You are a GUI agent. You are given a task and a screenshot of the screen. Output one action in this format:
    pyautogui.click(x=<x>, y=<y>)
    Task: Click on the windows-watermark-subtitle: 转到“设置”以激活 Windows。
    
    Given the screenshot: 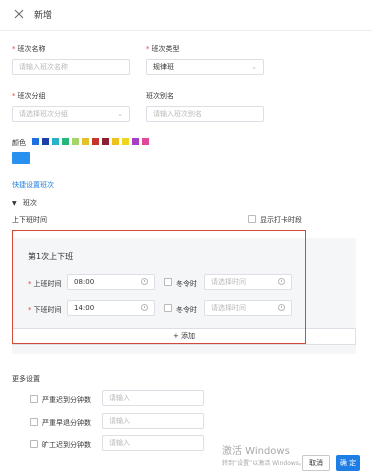 What is the action you would take?
    pyautogui.click(x=263, y=463)
    